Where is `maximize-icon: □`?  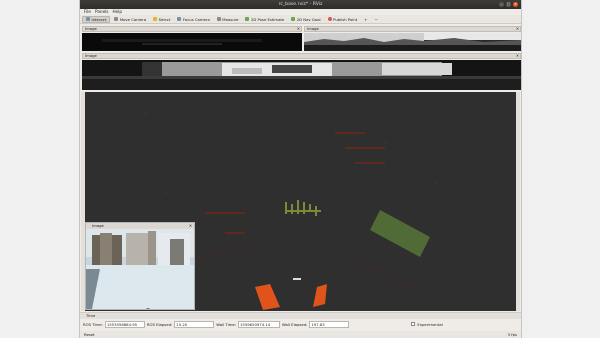 maximize-icon: □ is located at coordinates (508, 4).